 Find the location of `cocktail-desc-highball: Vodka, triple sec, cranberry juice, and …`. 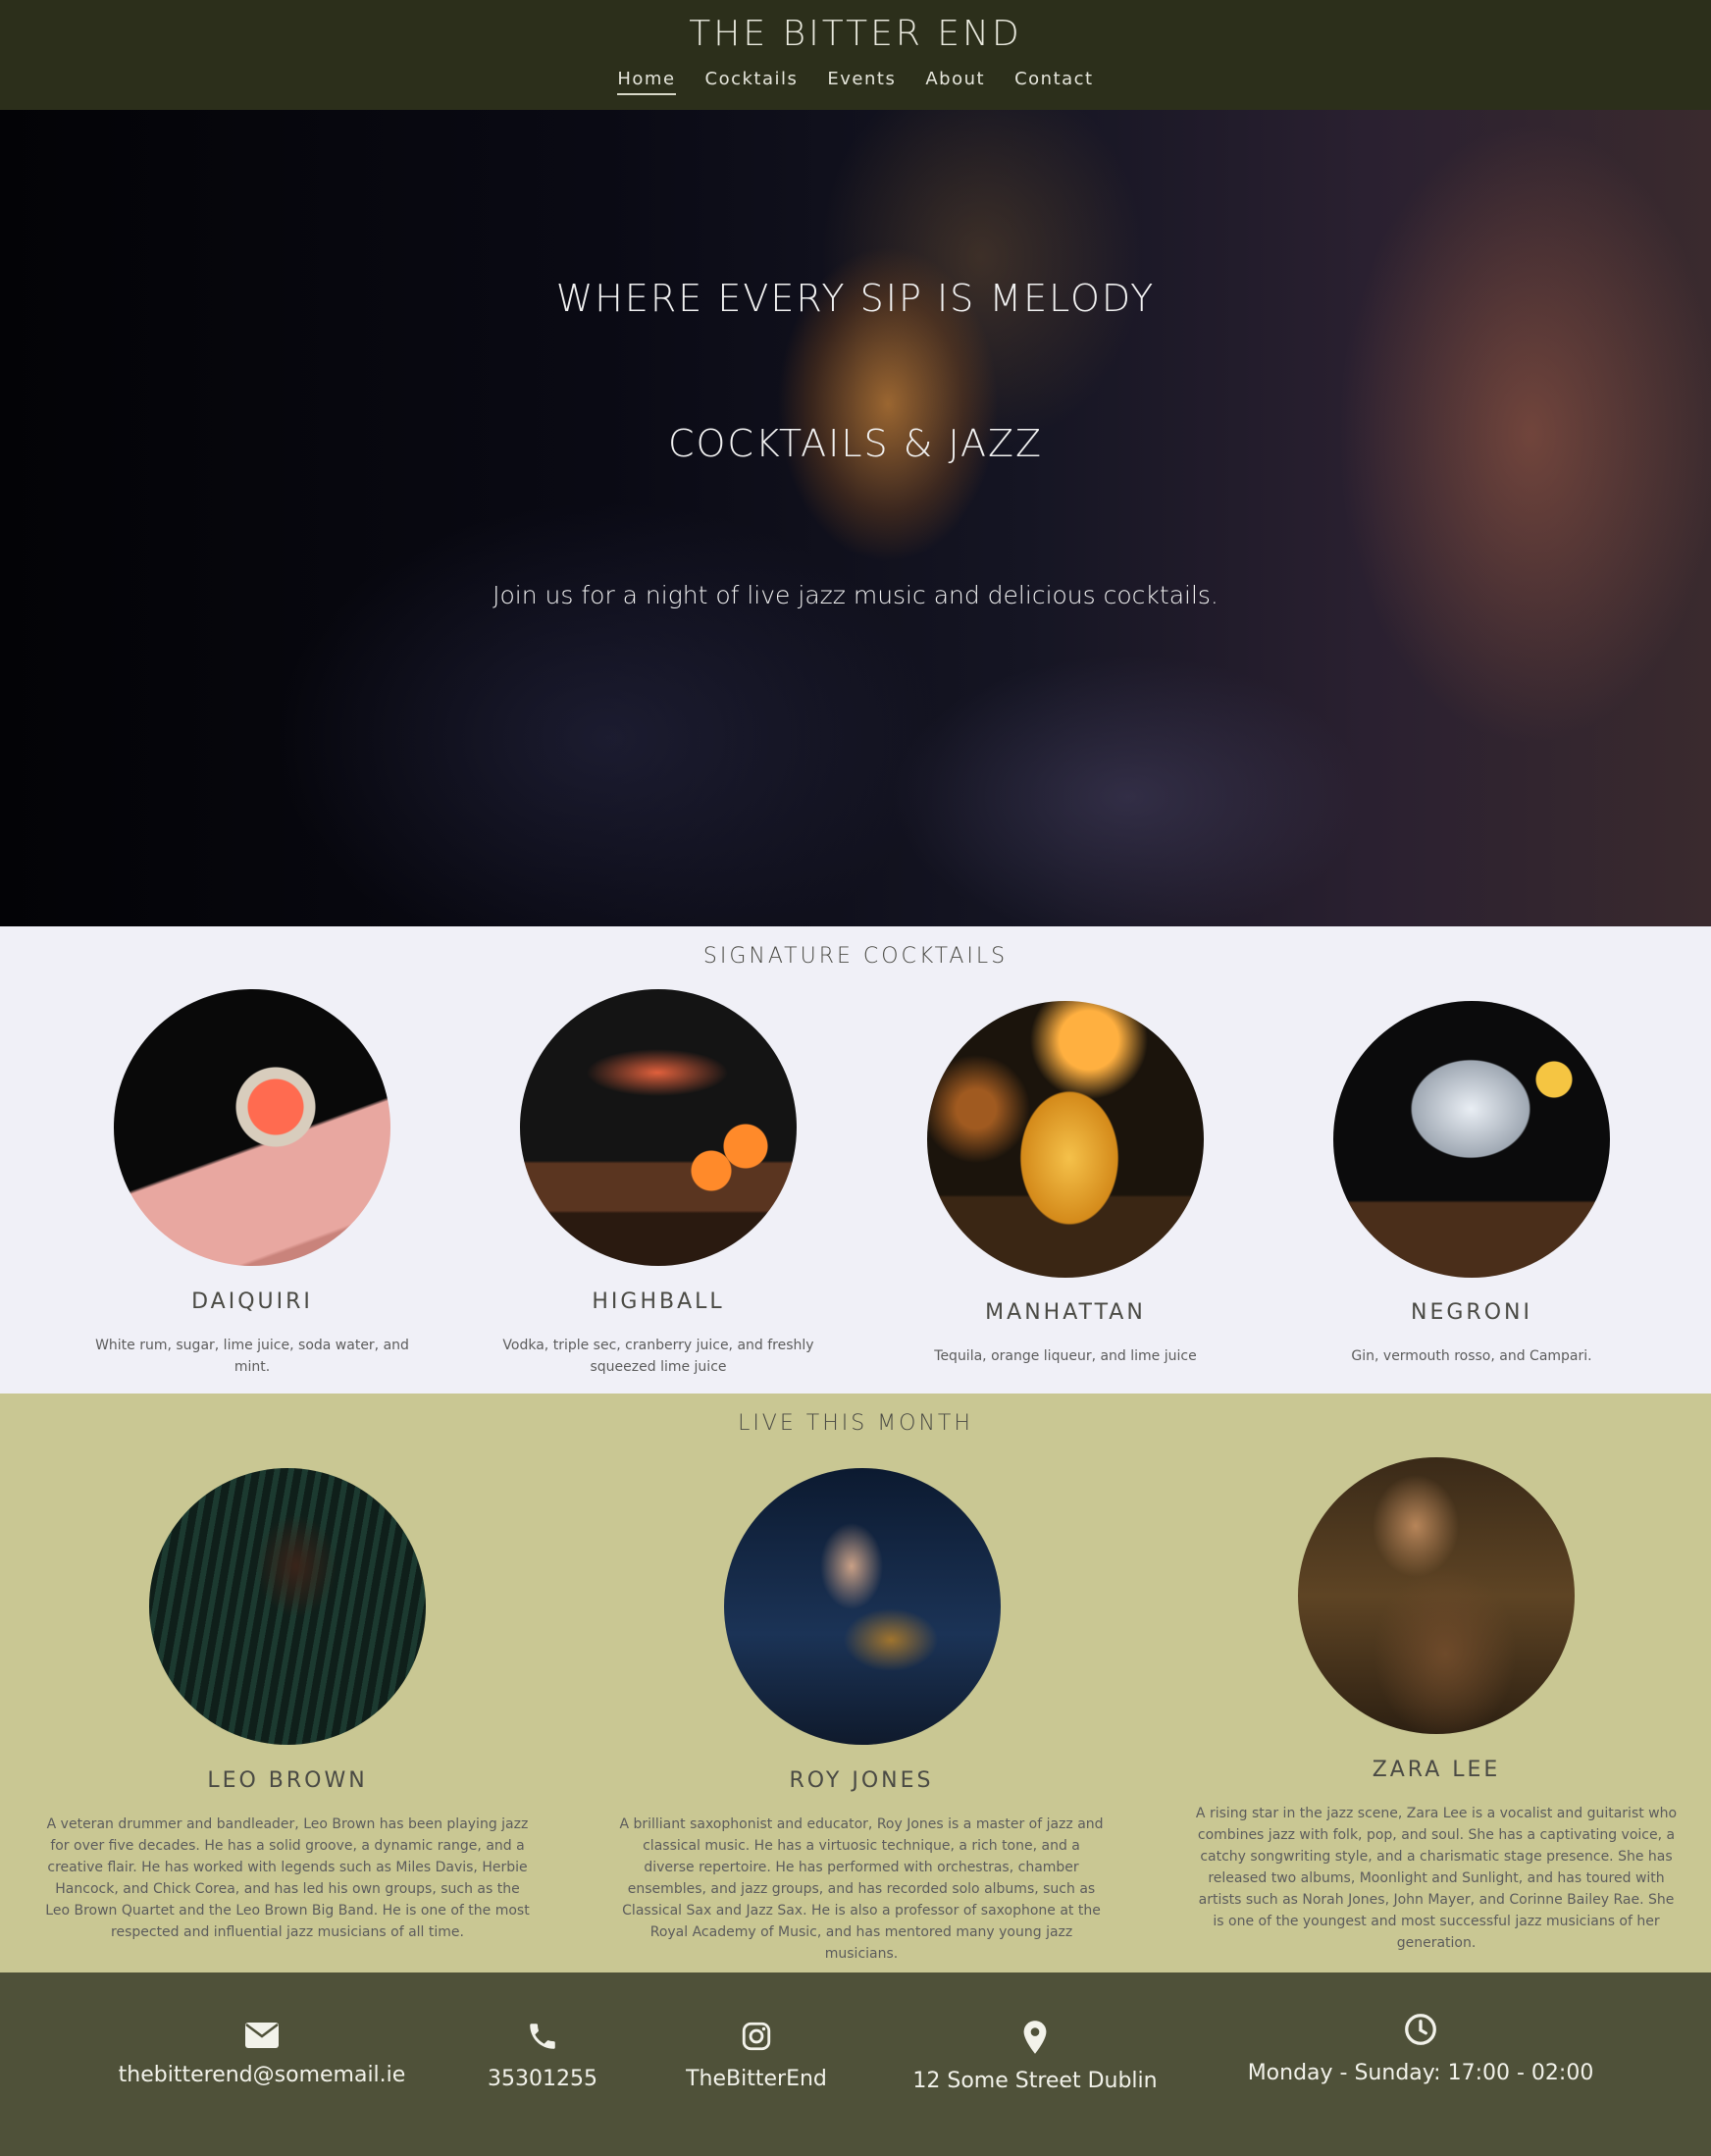

cocktail-desc-highball: Vodka, triple sec, cranberry juice, and … is located at coordinates (658, 1356).